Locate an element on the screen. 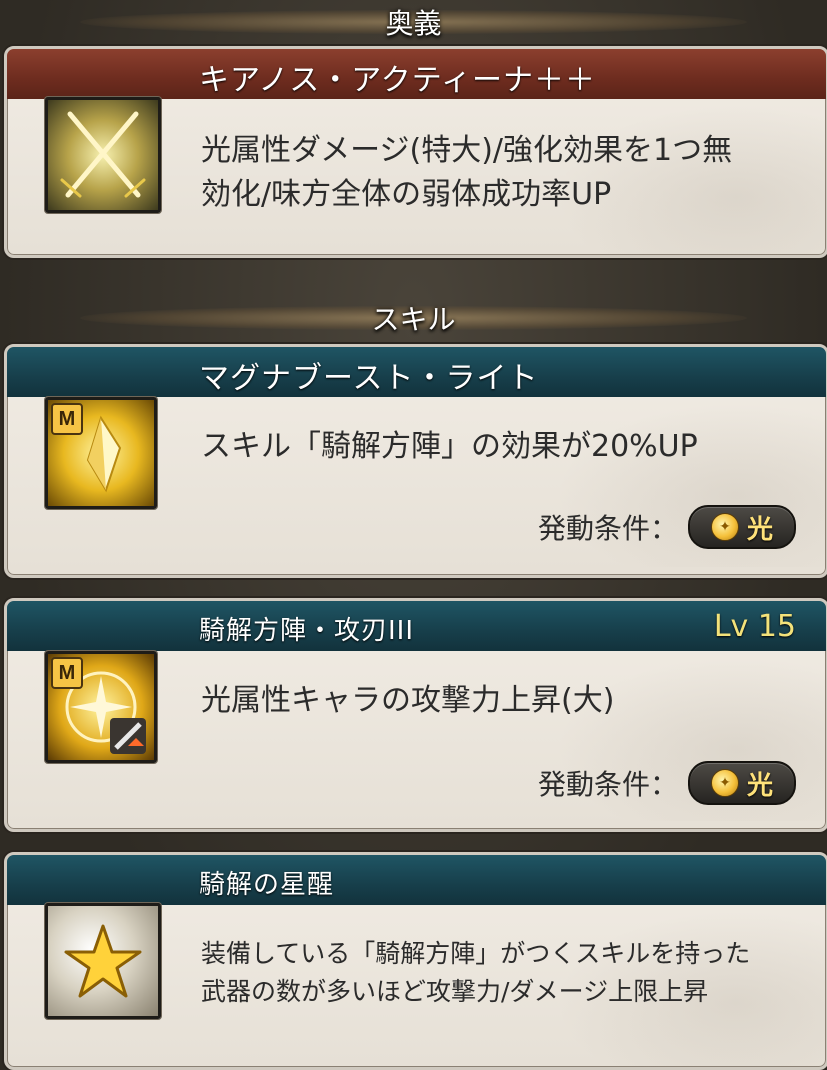  ougi-section-title: 奥義 is located at coordinates (413, 23).